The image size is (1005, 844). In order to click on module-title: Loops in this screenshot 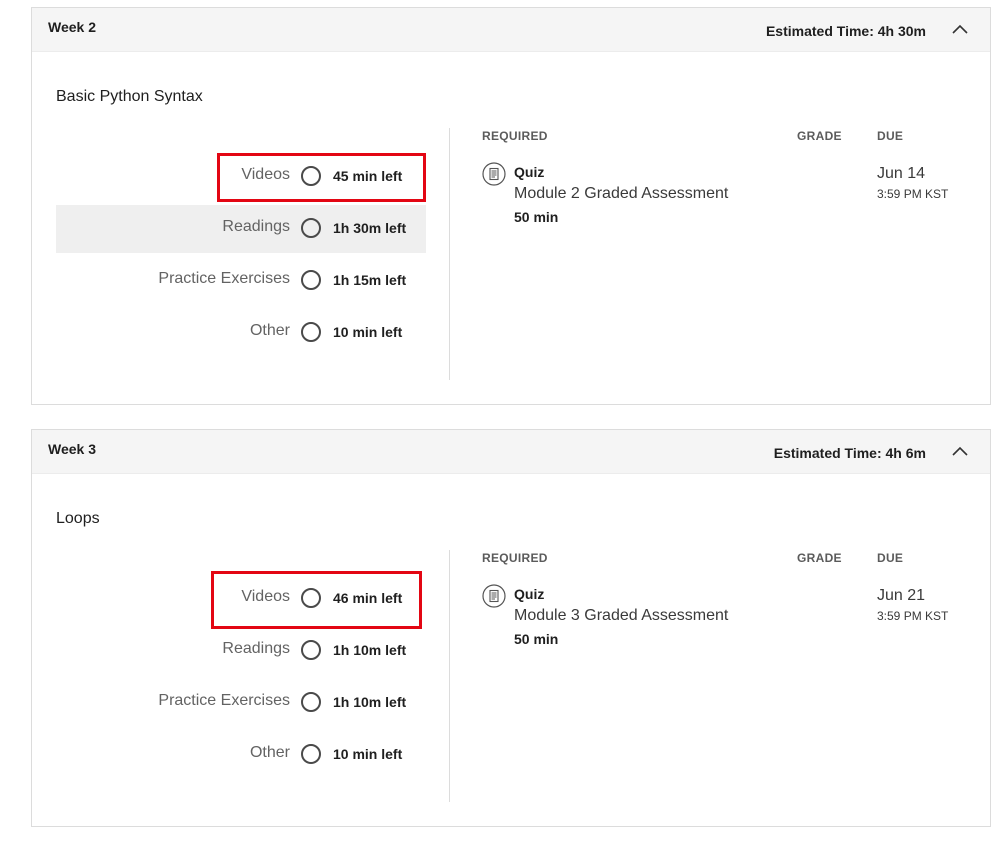, I will do `click(78, 518)`.